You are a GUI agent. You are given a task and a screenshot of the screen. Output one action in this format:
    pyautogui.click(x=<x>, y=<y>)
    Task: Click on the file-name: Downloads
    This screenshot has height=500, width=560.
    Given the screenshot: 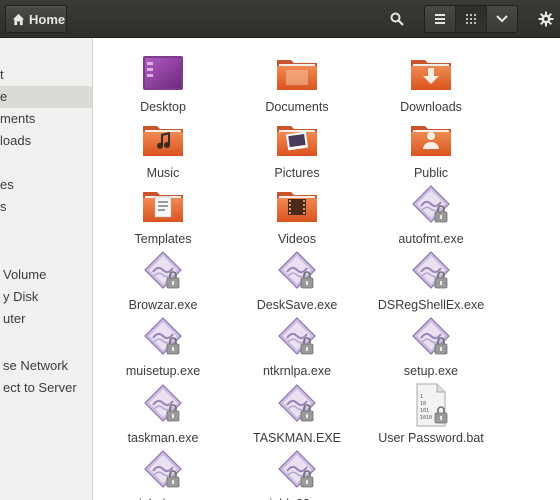 What is the action you would take?
    pyautogui.click(x=431, y=107)
    